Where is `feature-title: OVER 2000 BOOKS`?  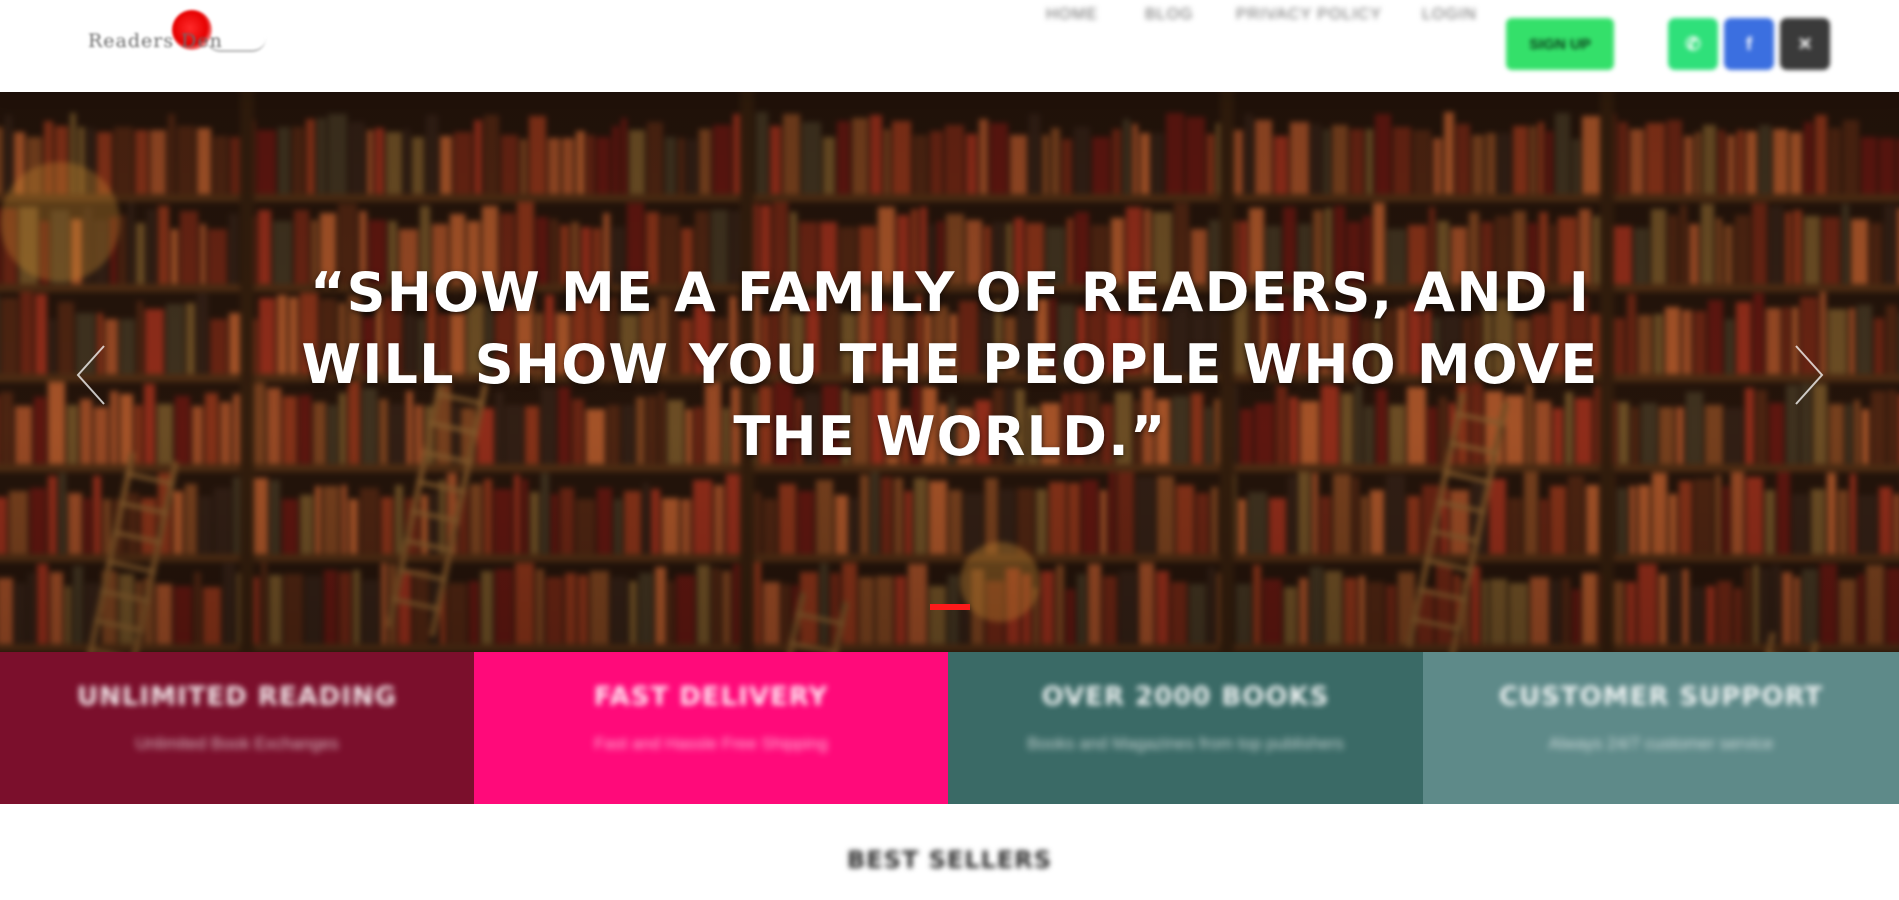
feature-title: OVER 2000 BOOKS is located at coordinates (1185, 697).